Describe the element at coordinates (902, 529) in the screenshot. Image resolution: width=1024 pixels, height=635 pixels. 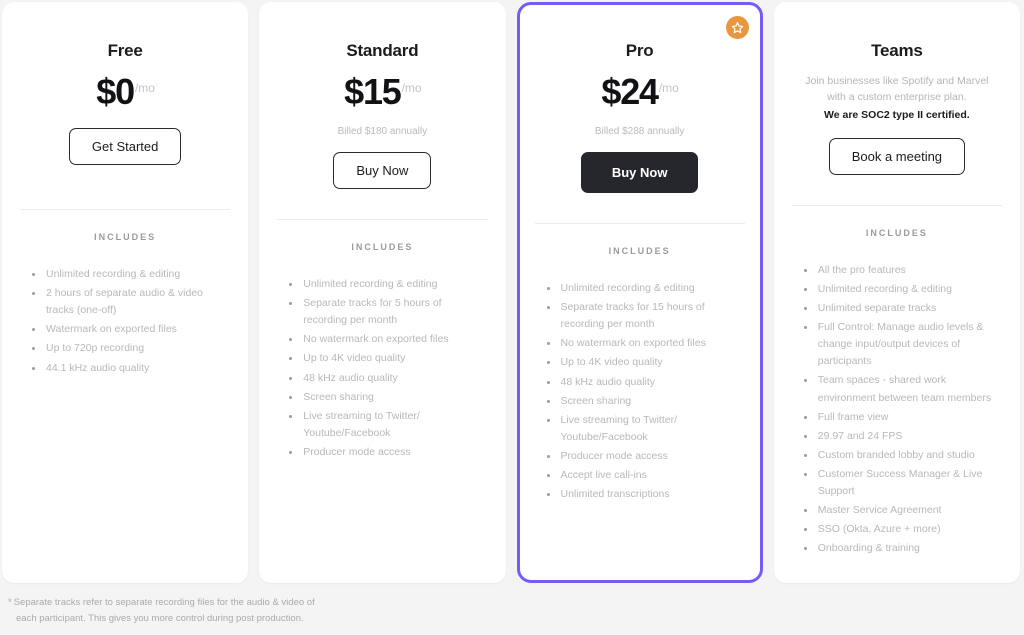
I see `feature-item: SSO (Okta, Azure + more)` at that location.